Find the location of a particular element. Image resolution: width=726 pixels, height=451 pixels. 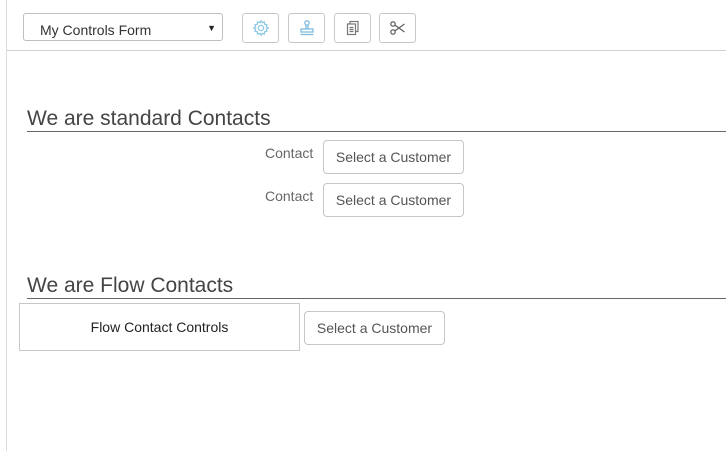

scissors-icon is located at coordinates (398, 28).